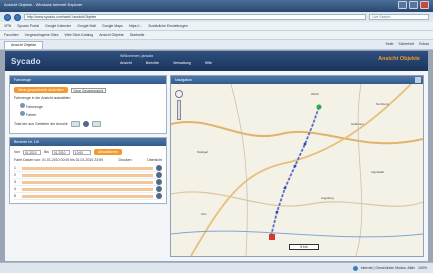 The width and height of the screenshot is (433, 273). What do you see at coordinates (216, 267) in the screenshot?
I see `status-bar: Internet | Geschützter Modus: Aktiv 100%` at bounding box center [216, 267].